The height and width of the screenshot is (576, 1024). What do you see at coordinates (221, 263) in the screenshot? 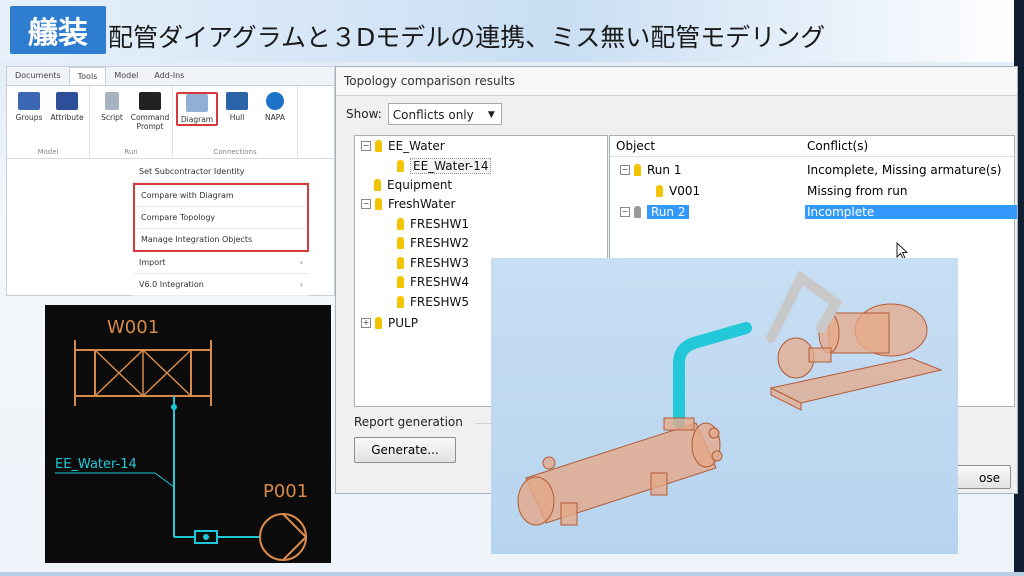
I see `menu-item-import: Import ›` at bounding box center [221, 263].